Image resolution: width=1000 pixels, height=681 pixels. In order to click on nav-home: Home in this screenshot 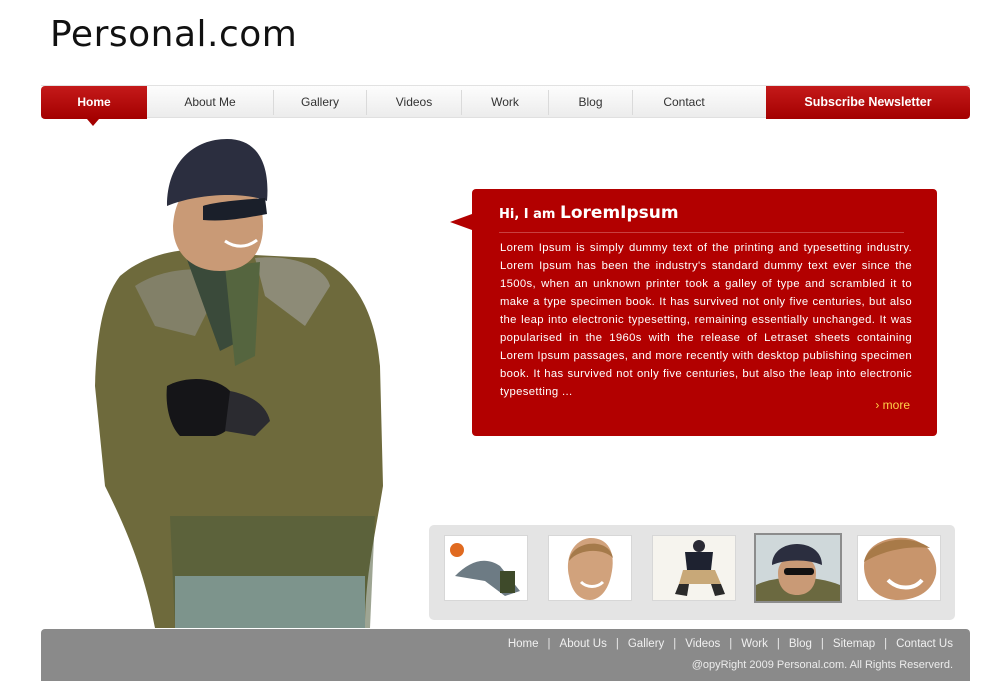, I will do `click(94, 106)`.